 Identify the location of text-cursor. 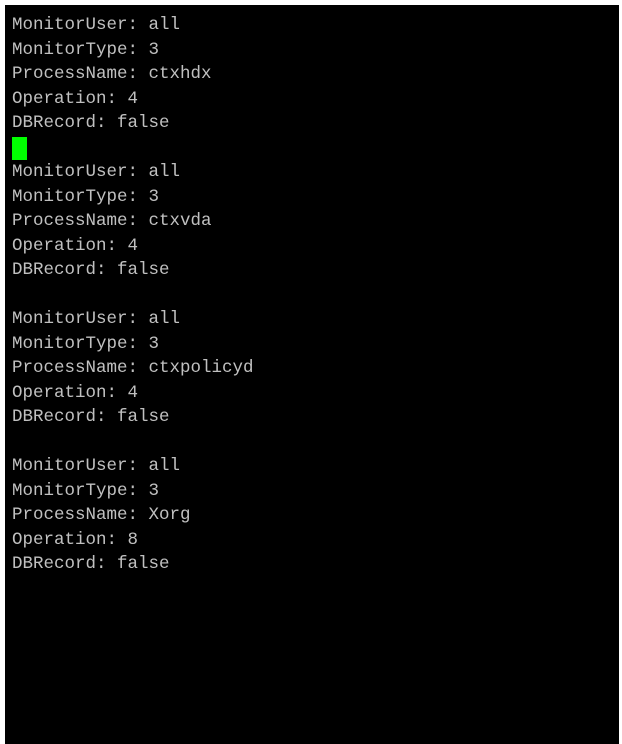
(19, 148).